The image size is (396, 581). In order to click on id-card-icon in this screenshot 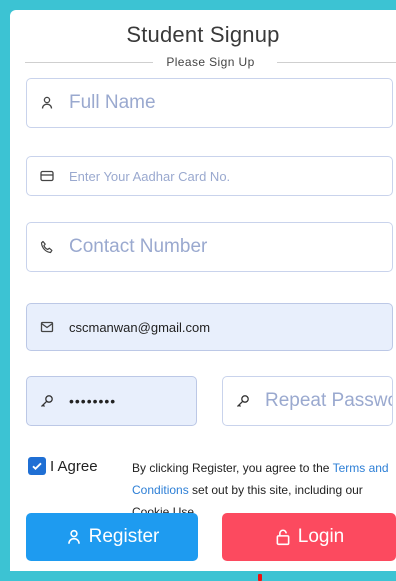, I will do `click(47, 176)`.